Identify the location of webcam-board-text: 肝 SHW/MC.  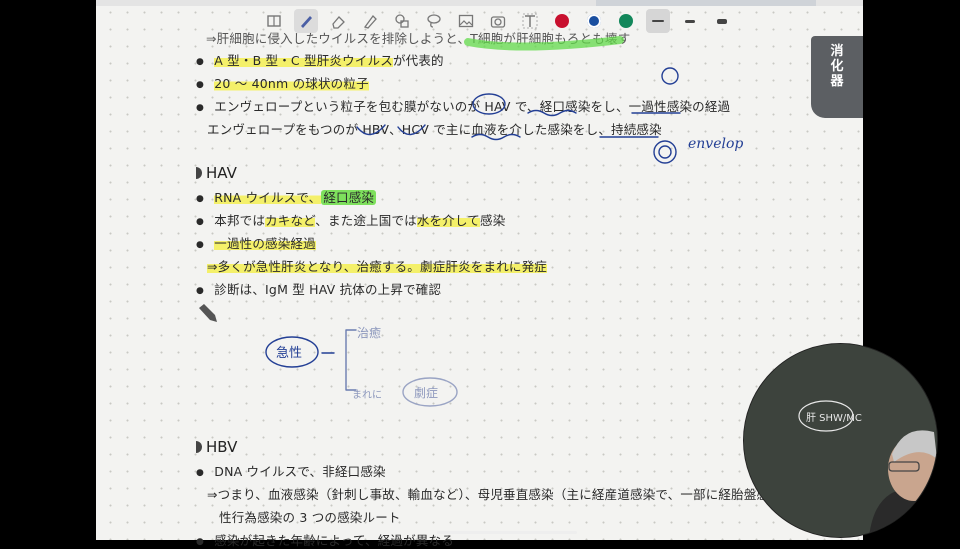
(834, 418).